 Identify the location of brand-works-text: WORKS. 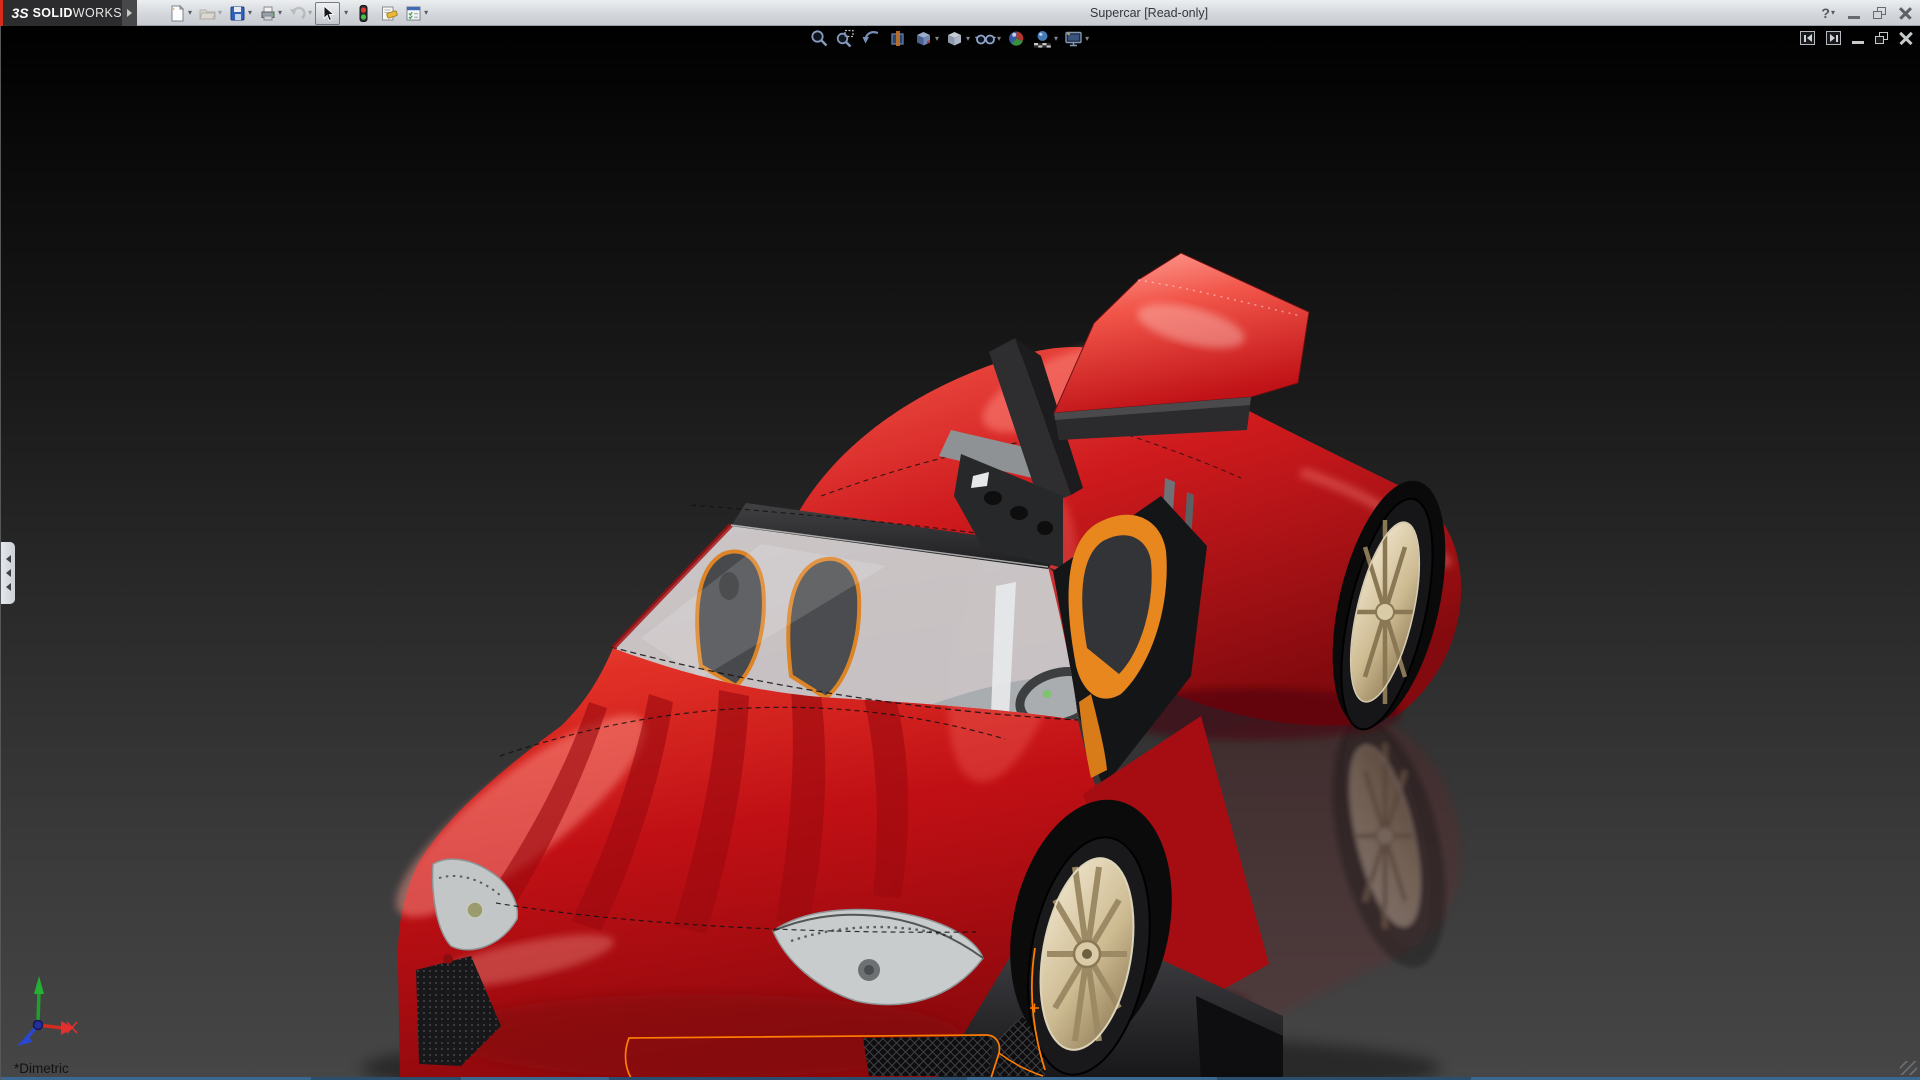
(97, 13).